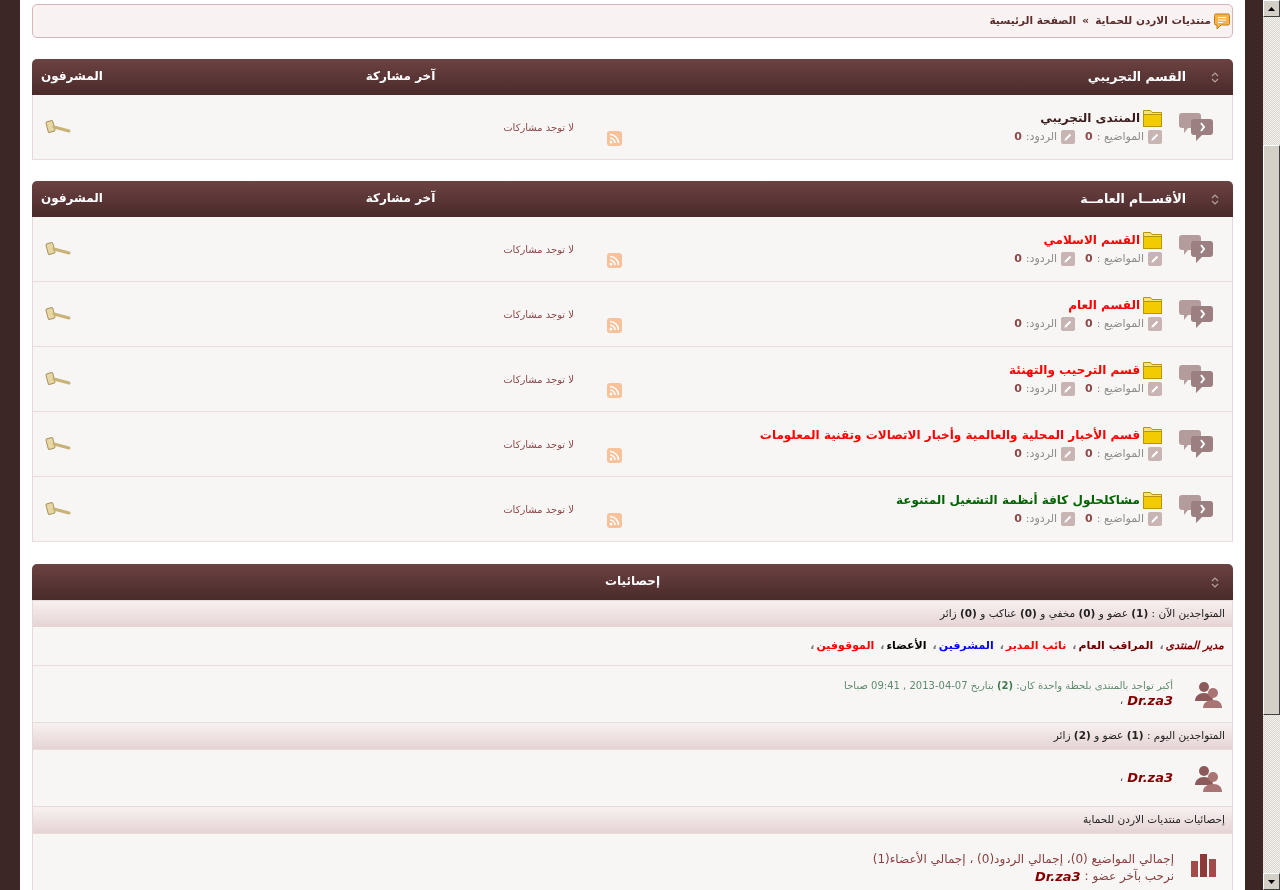 The width and height of the screenshot is (1280, 890). I want to click on users-icon, so click(1208, 694).